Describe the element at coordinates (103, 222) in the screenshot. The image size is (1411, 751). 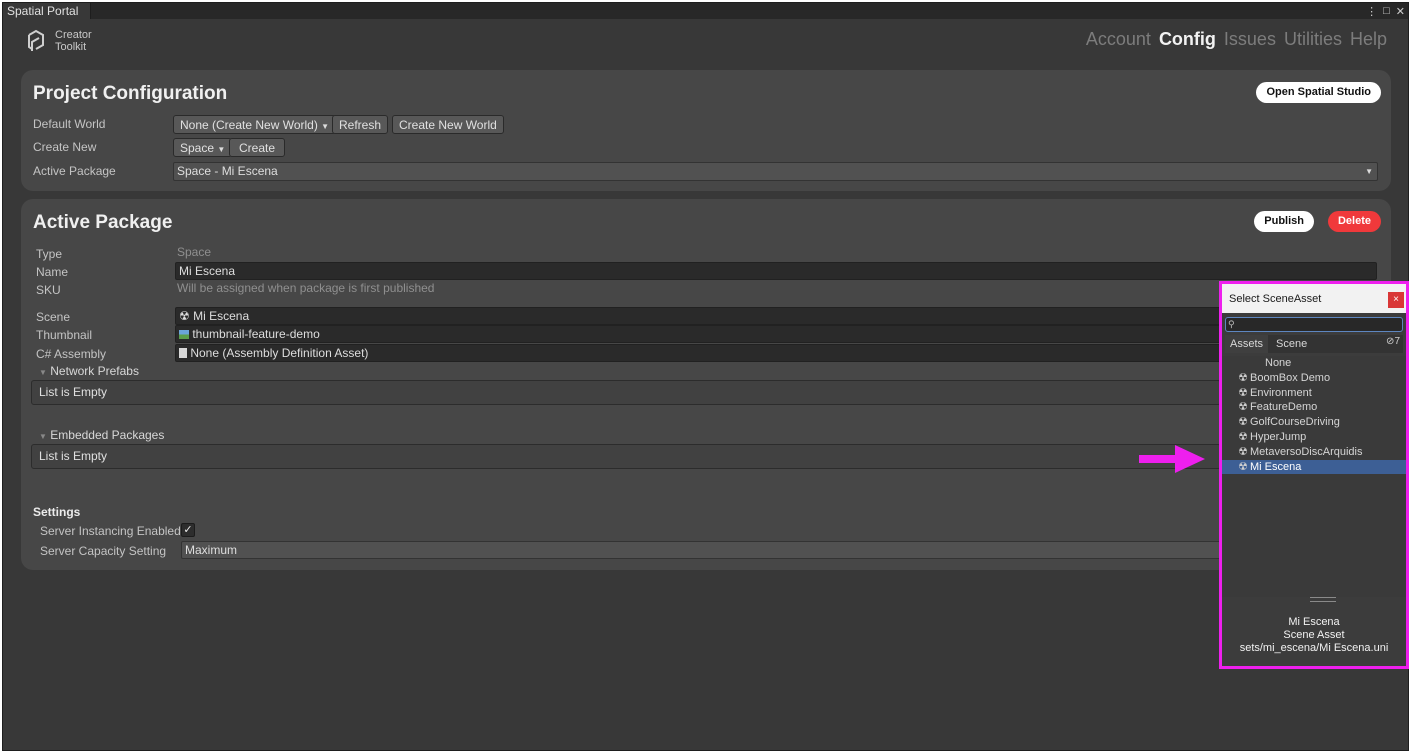
I see `active-package-title: Active Package` at that location.